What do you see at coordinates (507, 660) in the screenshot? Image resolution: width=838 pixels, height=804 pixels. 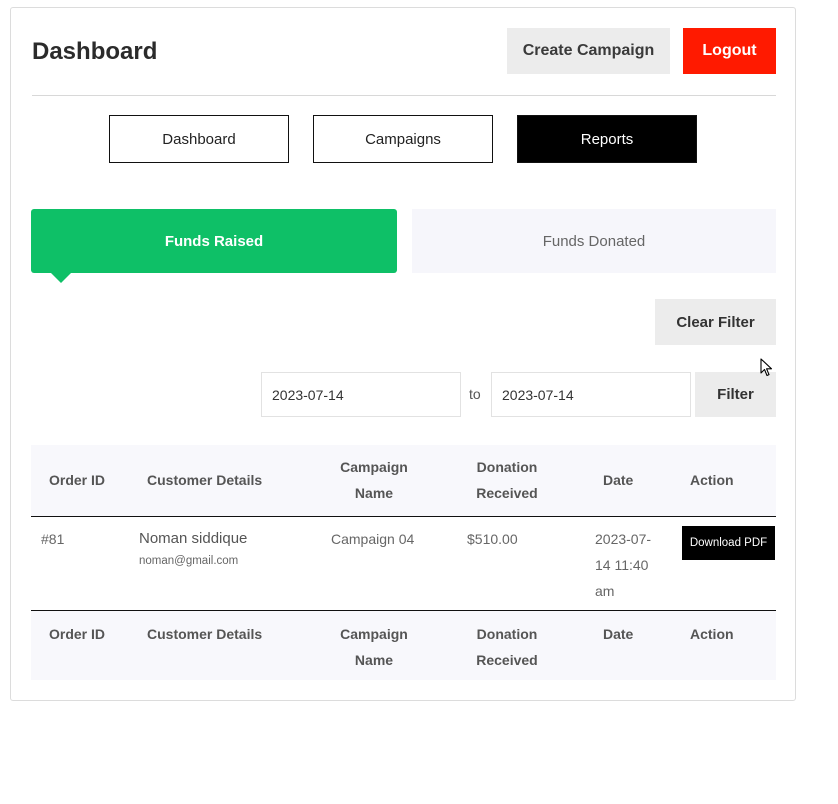 I see `footer-col-donation-line2: Received` at bounding box center [507, 660].